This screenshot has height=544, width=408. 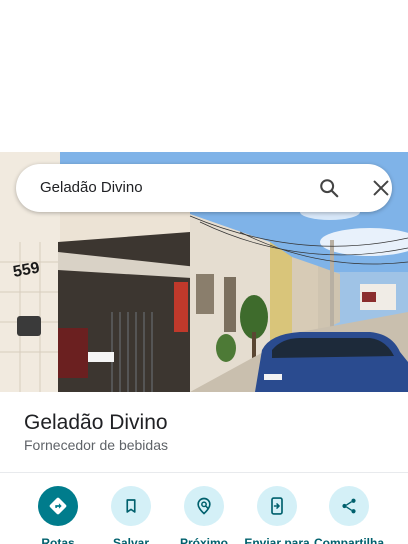 What do you see at coordinates (204, 506) in the screenshot?
I see `nearby-icon` at bounding box center [204, 506].